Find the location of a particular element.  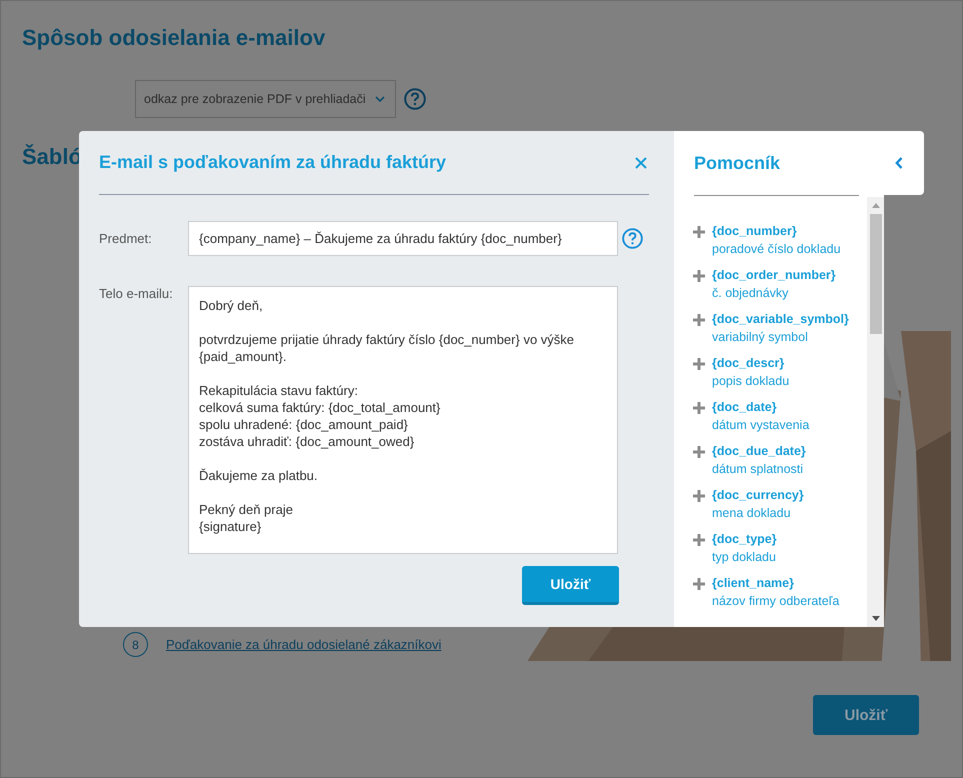

step-number: 8 is located at coordinates (135, 644).